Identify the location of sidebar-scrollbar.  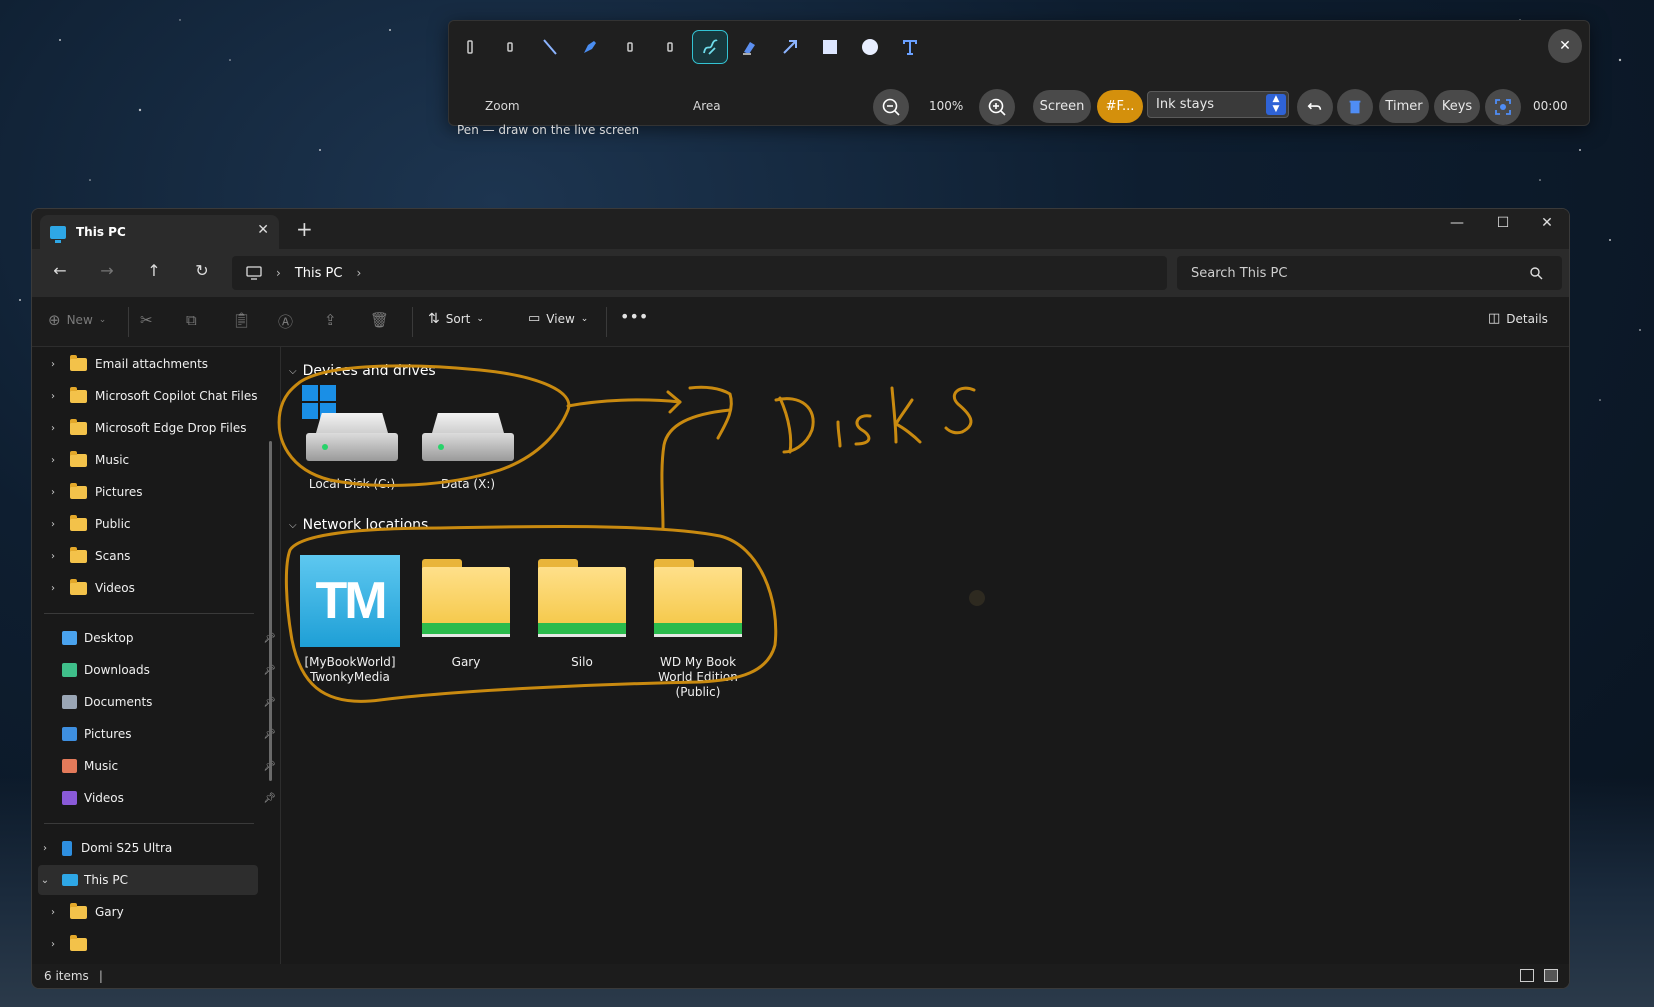
(270, 611).